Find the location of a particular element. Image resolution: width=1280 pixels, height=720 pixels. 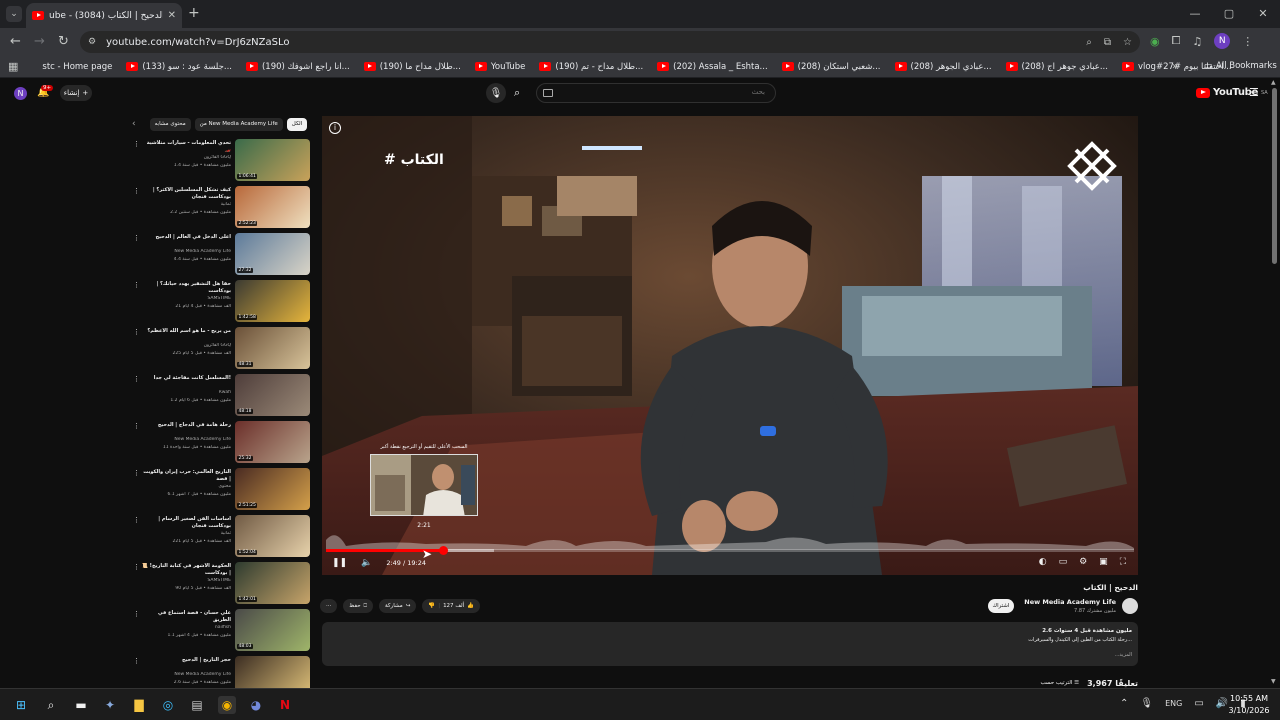

new-tab-button: + is located at coordinates (194, 13).